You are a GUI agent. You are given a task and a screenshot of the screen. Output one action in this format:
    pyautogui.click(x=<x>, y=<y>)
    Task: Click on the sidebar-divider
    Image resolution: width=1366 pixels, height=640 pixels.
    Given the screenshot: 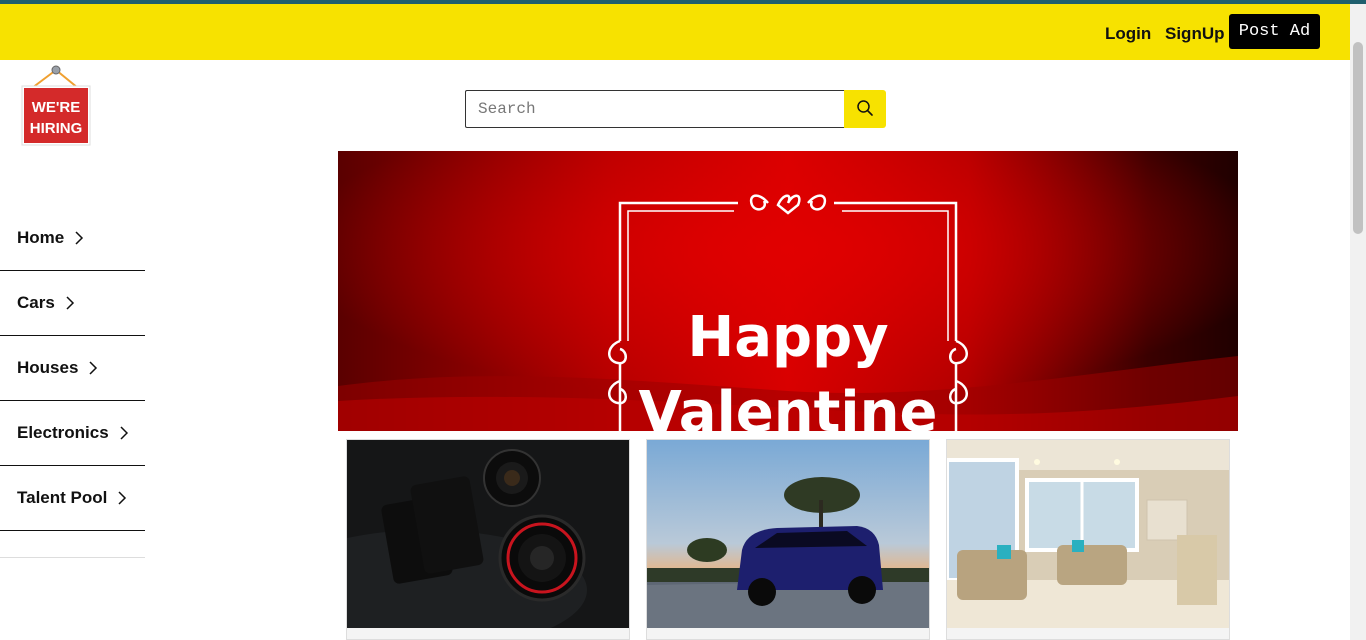 What is the action you would take?
    pyautogui.click(x=72, y=544)
    